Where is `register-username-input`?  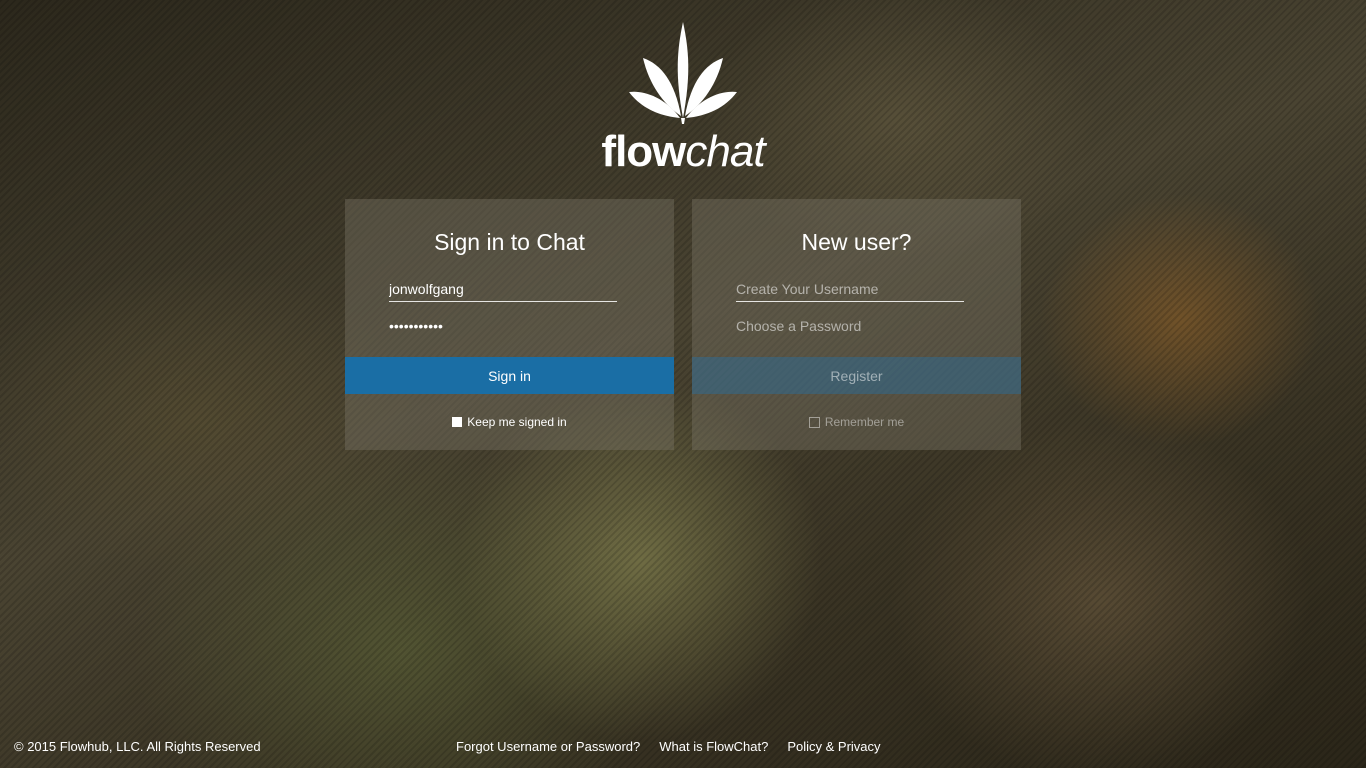
register-username-input is located at coordinates (850, 289).